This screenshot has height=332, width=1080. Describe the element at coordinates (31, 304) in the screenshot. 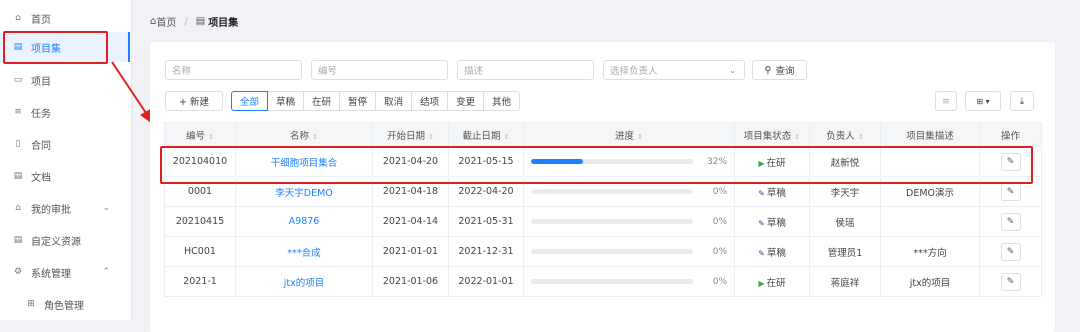

I see `role-icon: ⊞` at that location.